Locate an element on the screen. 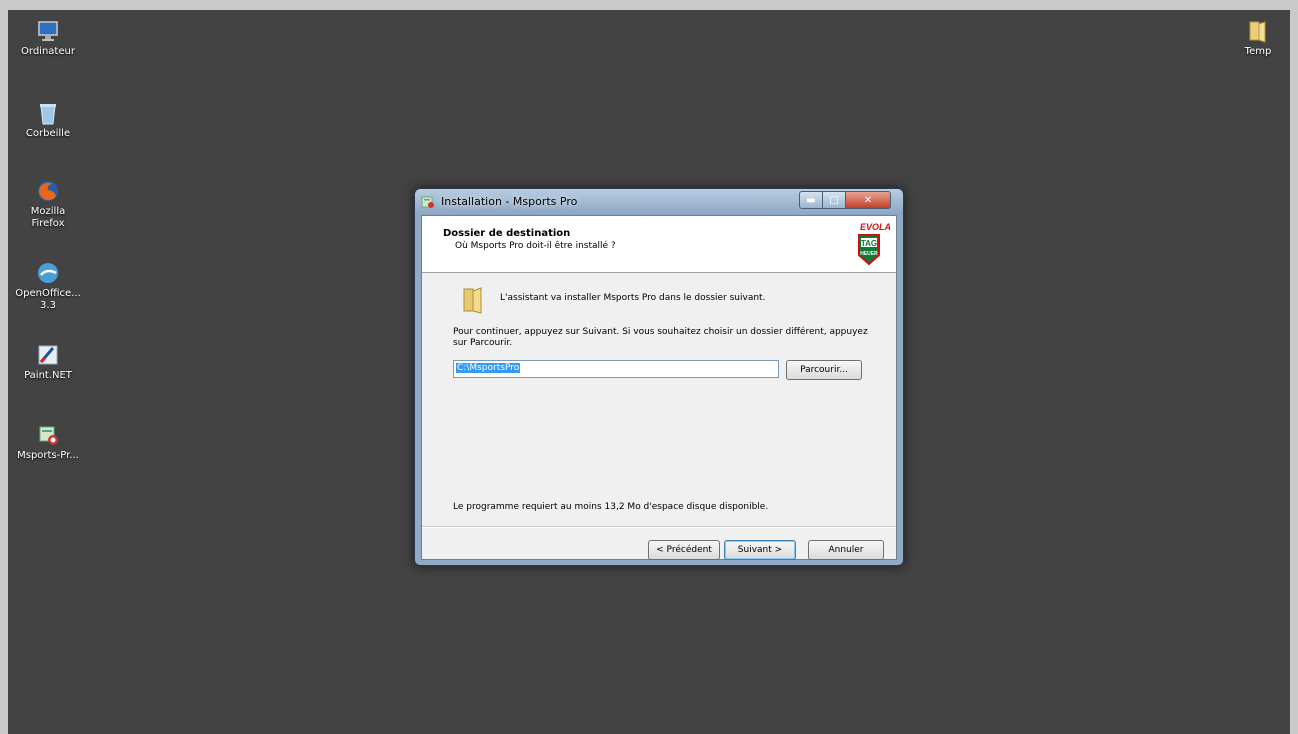 This screenshot has width=1298, height=734. footer-separator is located at coordinates (659, 527).